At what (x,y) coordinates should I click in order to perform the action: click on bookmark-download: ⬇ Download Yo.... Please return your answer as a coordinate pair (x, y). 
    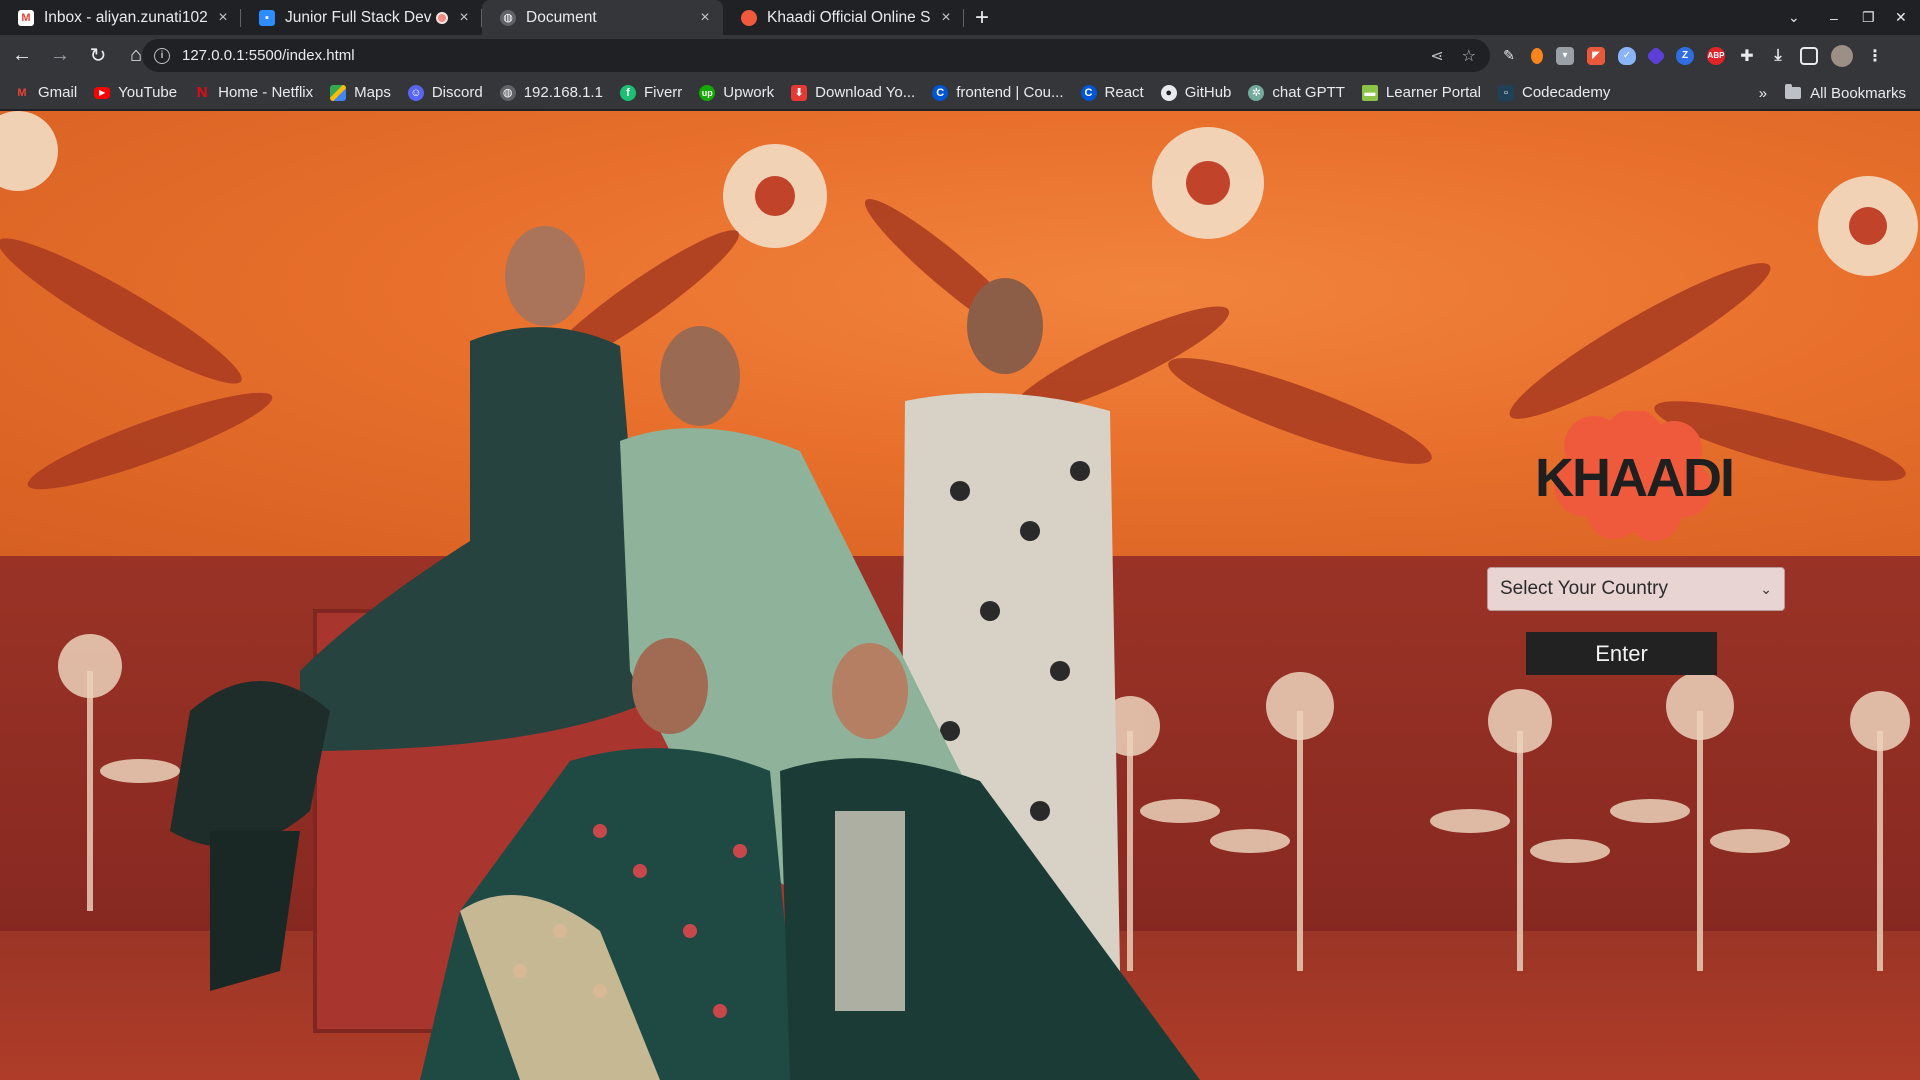
    Looking at the image, I should click on (853, 92).